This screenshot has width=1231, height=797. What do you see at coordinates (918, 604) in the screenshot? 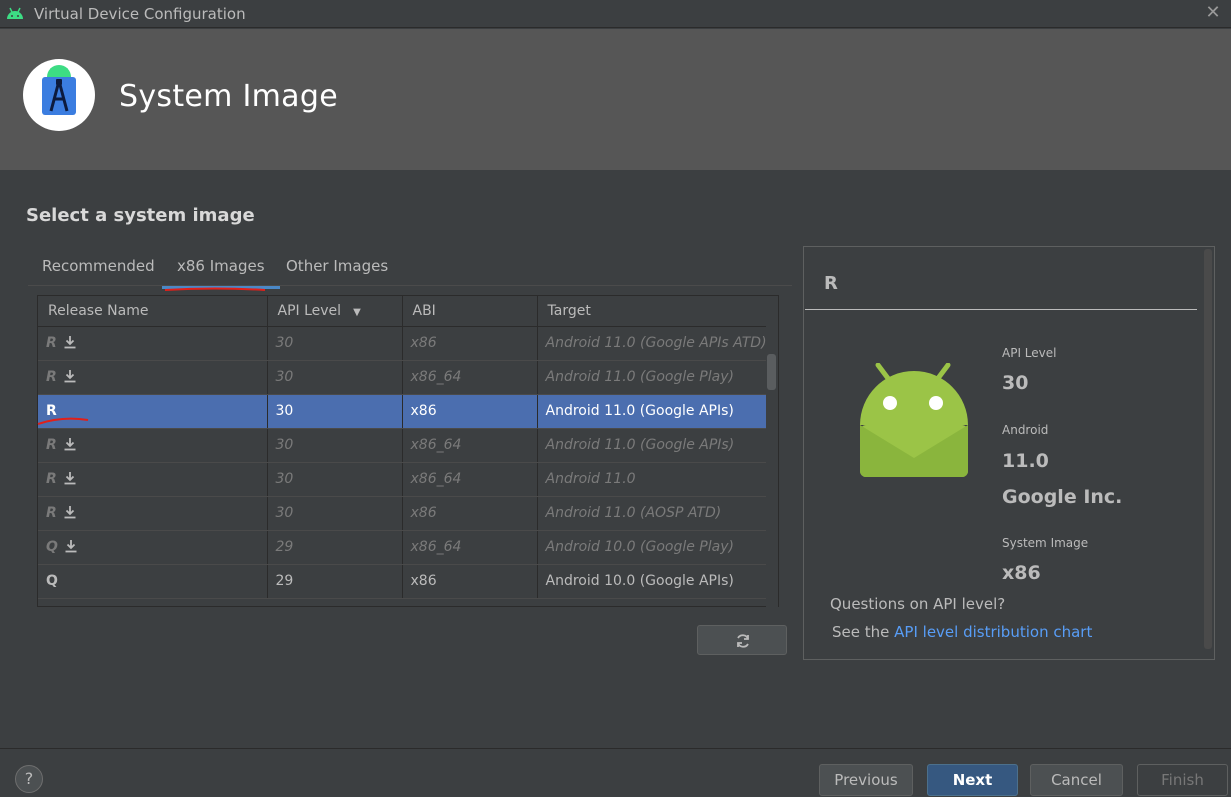
I see `api-question-text: Questions on API level?` at bounding box center [918, 604].